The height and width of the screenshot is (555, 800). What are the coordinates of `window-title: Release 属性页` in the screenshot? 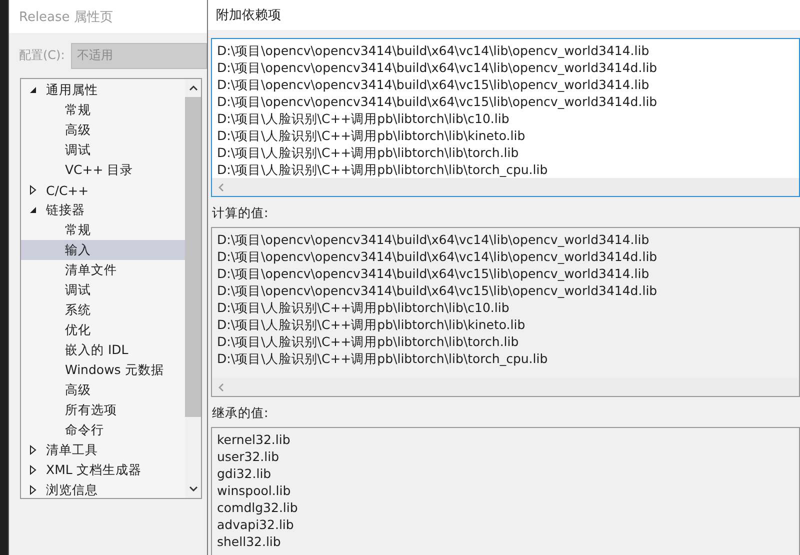 It's located at (108, 16).